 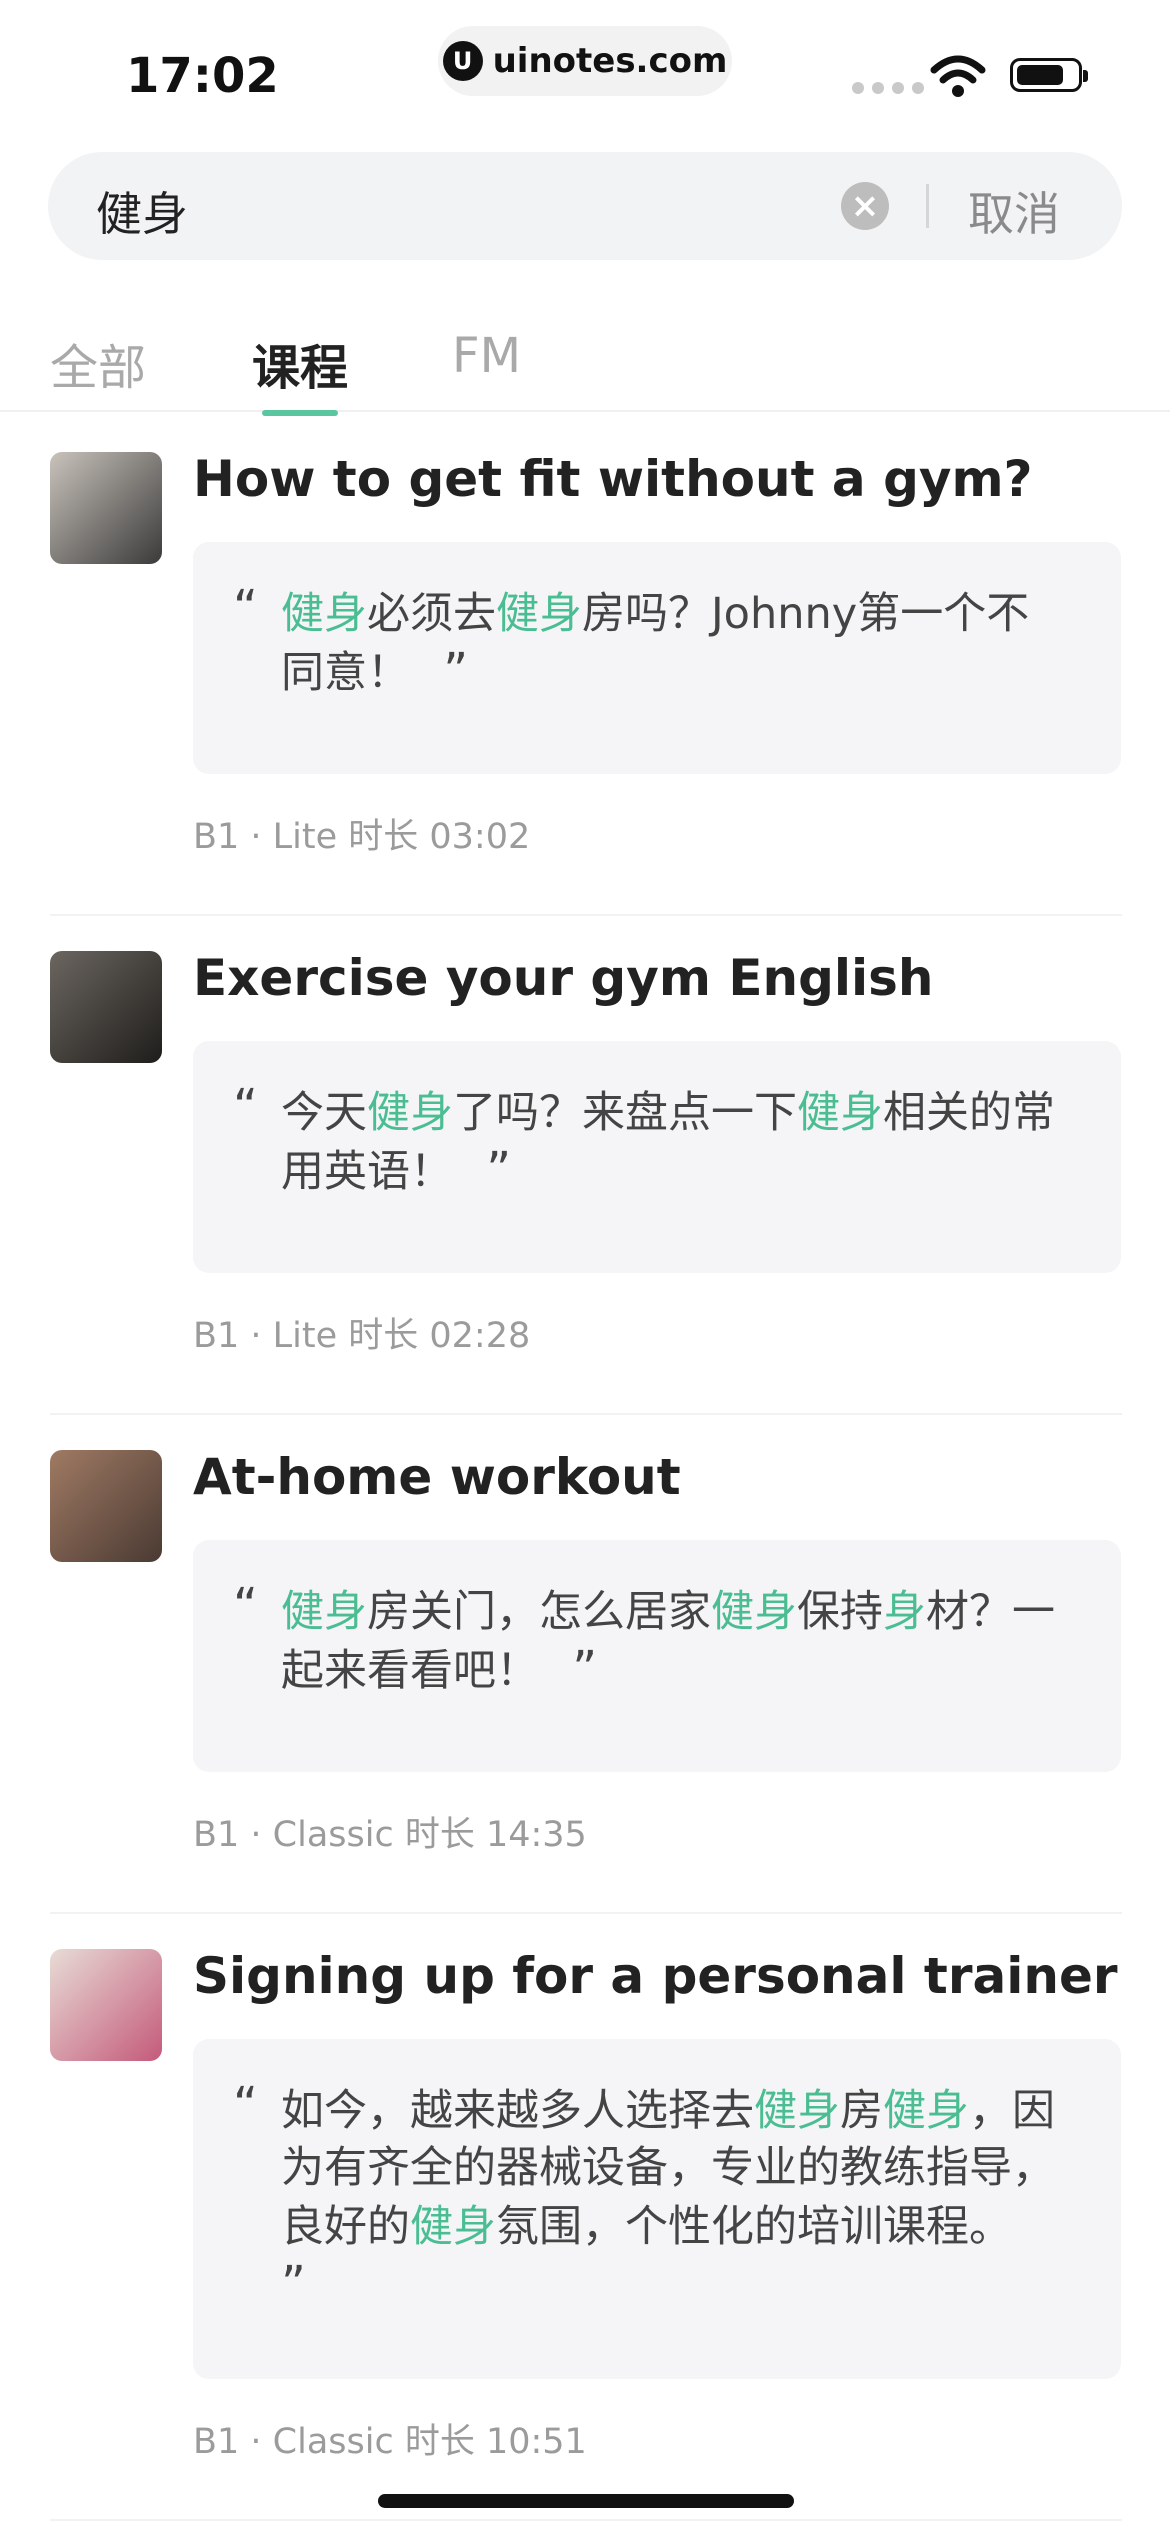 I want to click on course-title: Signing up for a personal trainer, so click(x=655, y=1976).